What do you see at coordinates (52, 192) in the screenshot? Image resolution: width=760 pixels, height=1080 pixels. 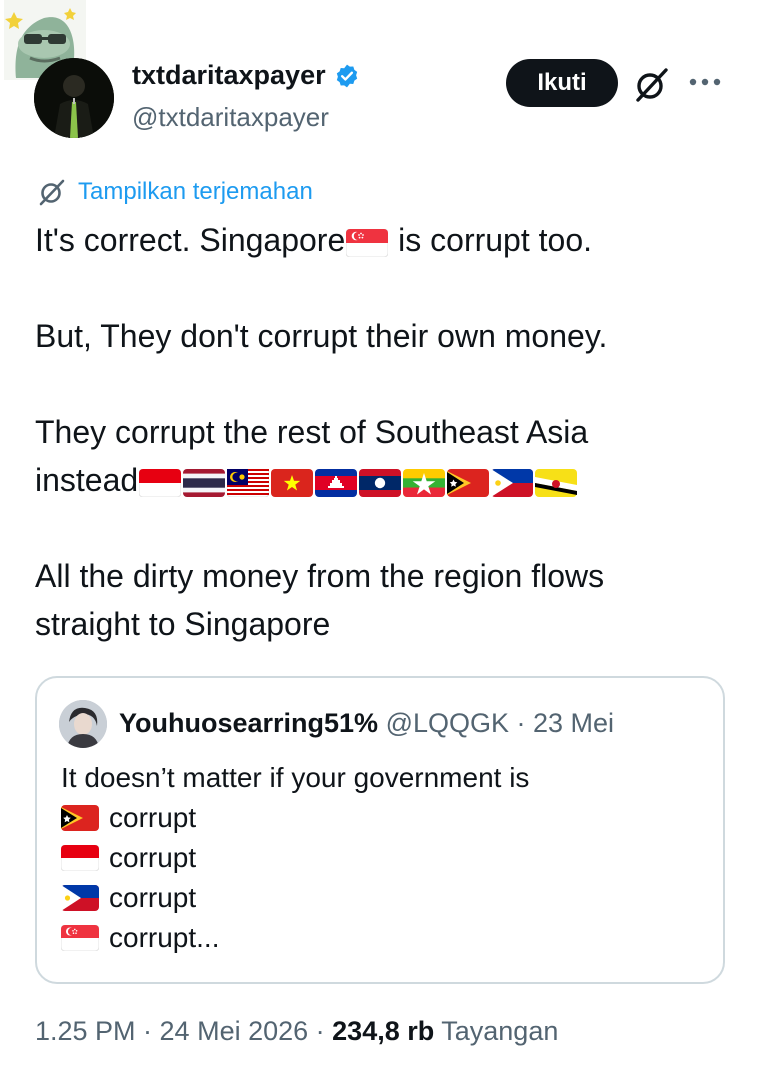 I see `grok-translate-icon` at bounding box center [52, 192].